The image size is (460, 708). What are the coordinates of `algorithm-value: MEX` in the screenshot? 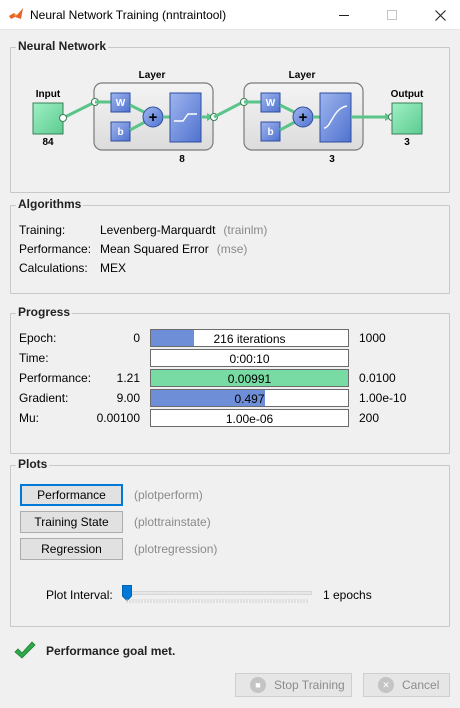 It's located at (113, 268).